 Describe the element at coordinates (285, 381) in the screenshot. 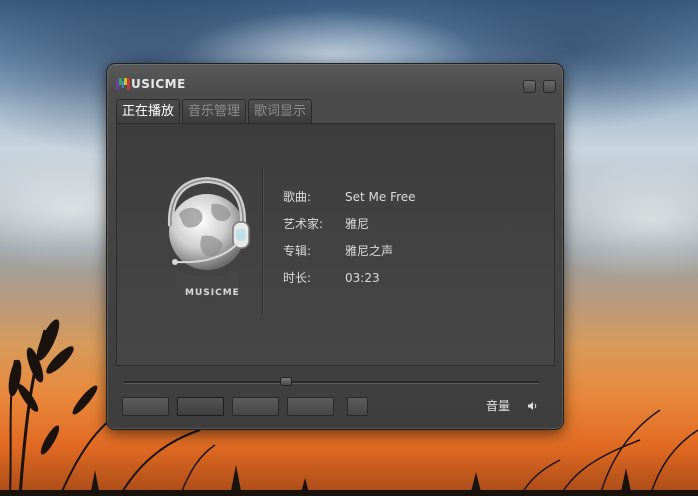

I see `seek-handle` at that location.